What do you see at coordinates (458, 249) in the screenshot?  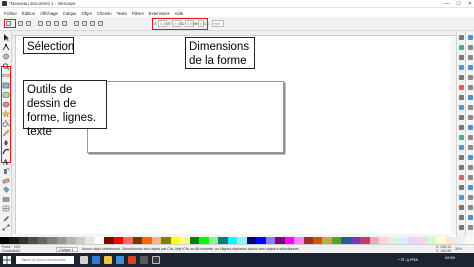 I see `zoom-field: 35%` at bounding box center [458, 249].